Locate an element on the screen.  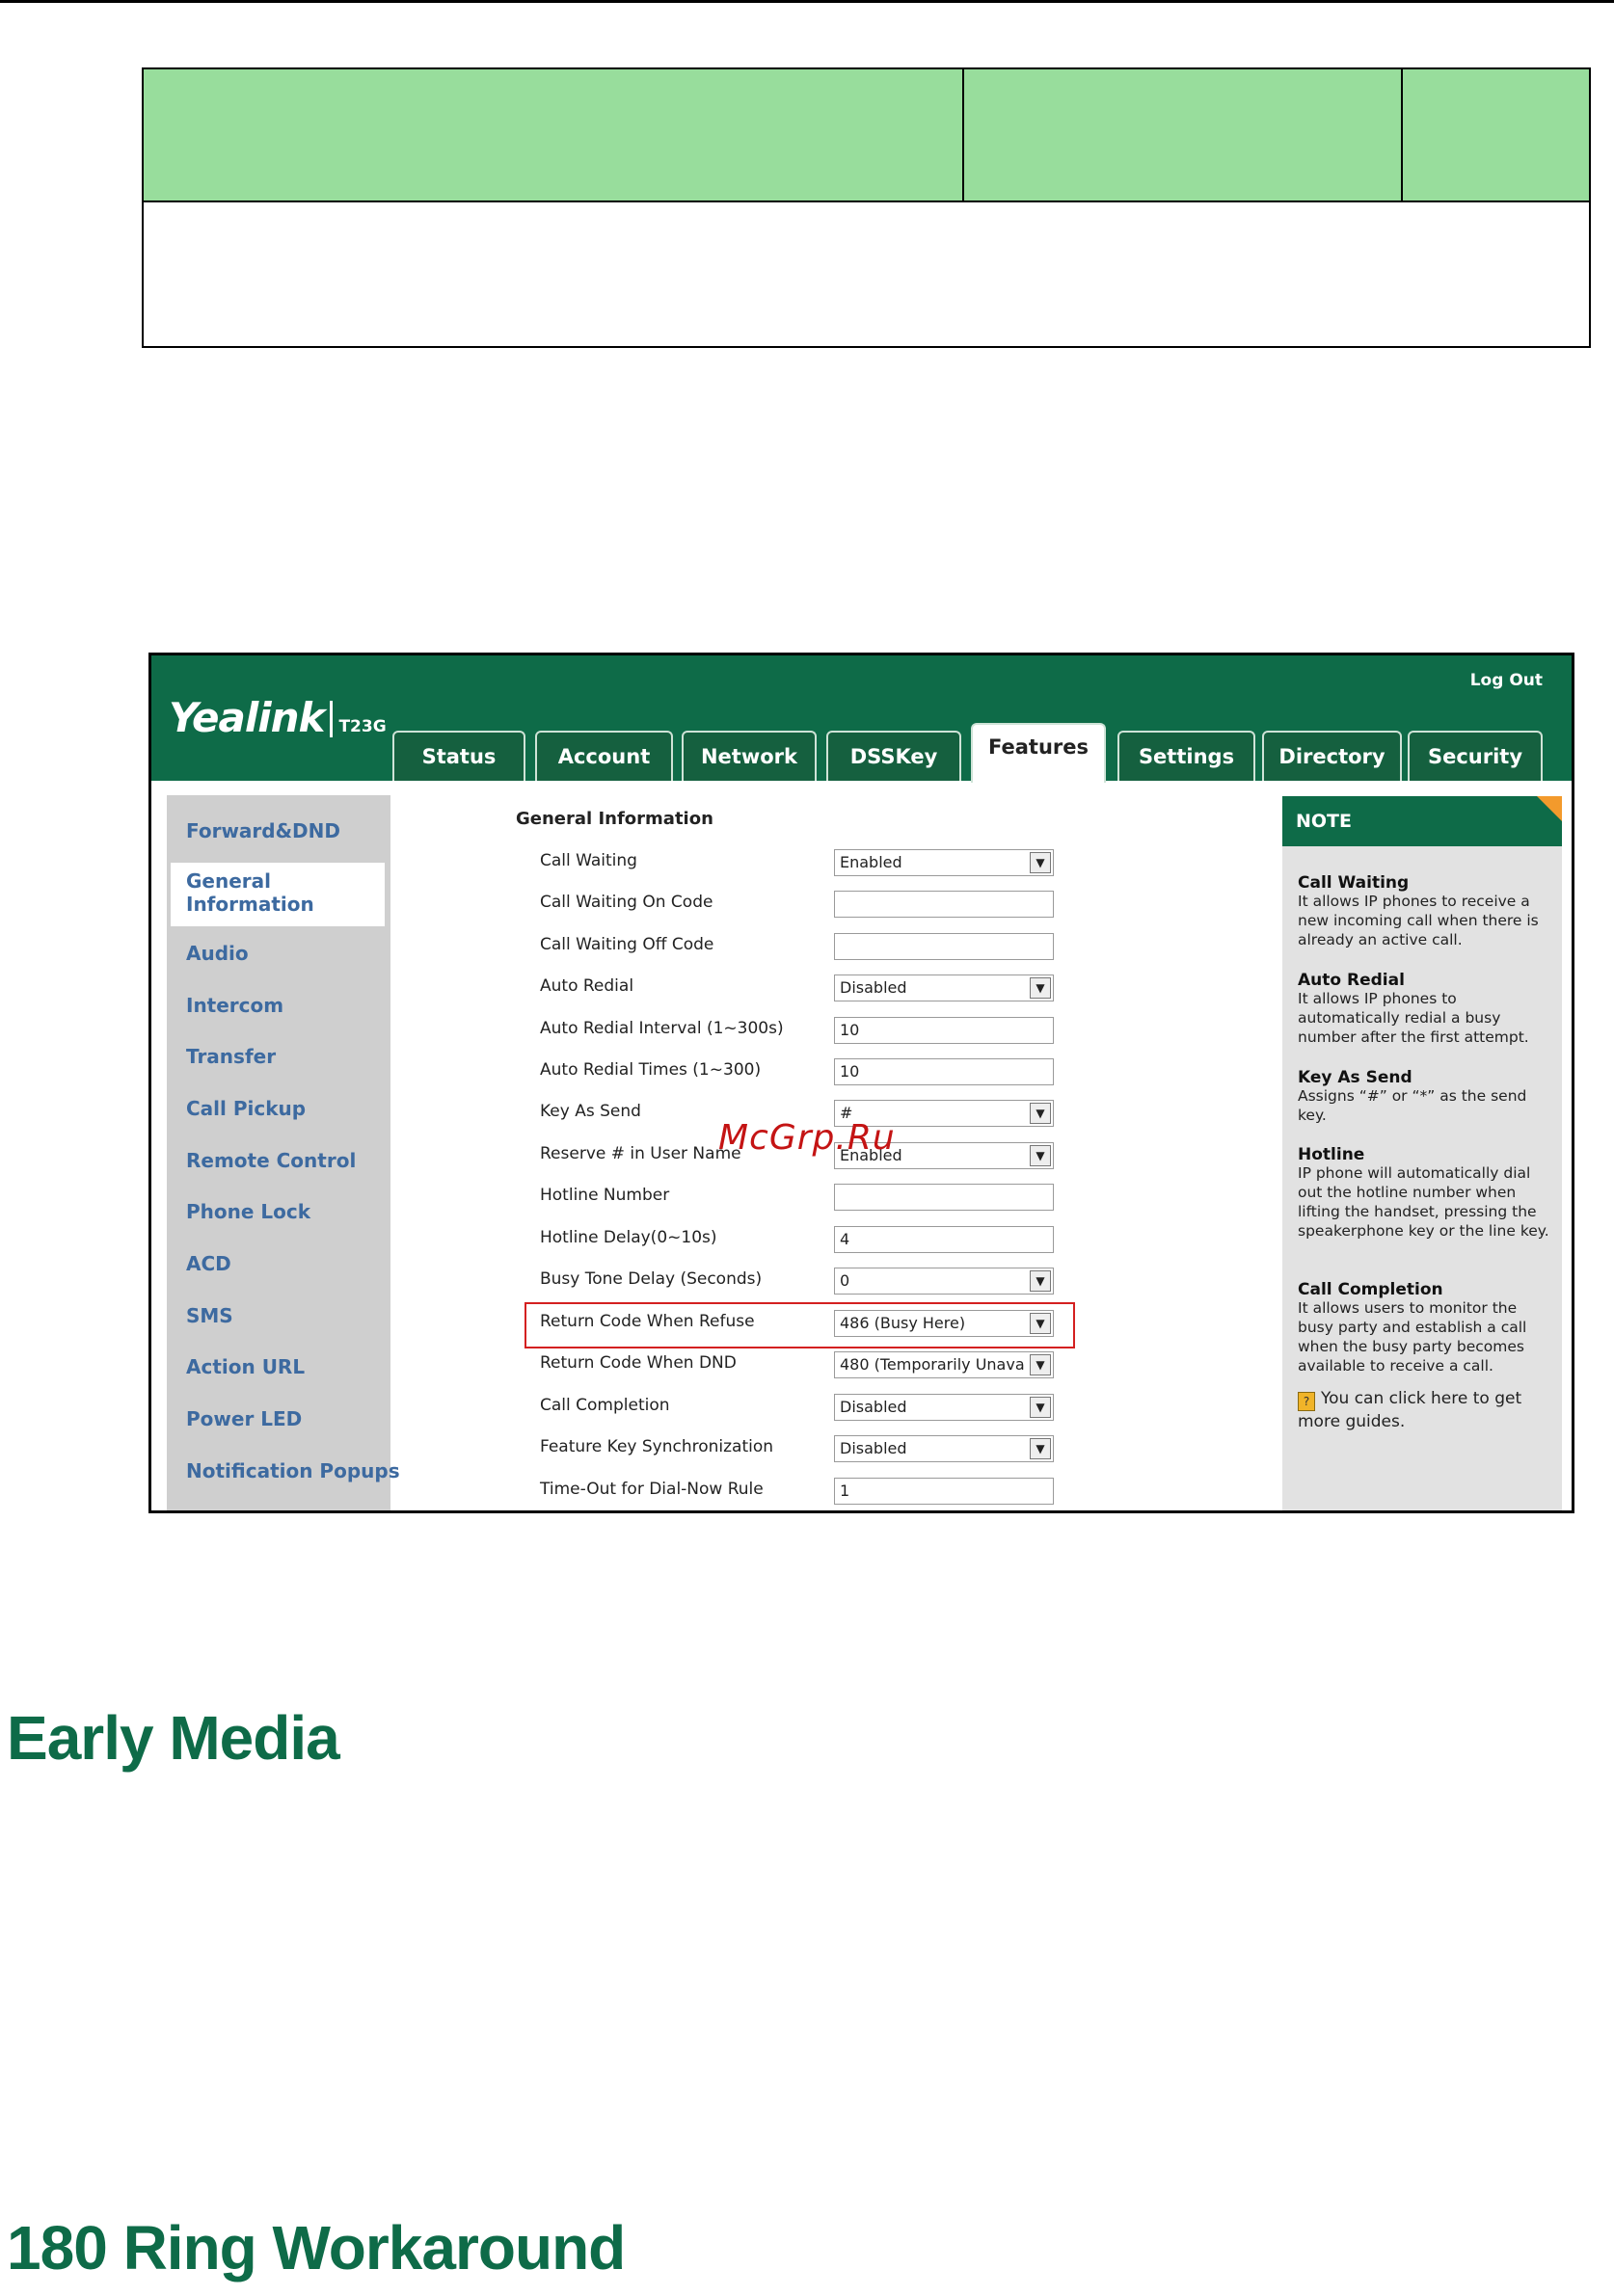
table-header-row is located at coordinates (866, 135).